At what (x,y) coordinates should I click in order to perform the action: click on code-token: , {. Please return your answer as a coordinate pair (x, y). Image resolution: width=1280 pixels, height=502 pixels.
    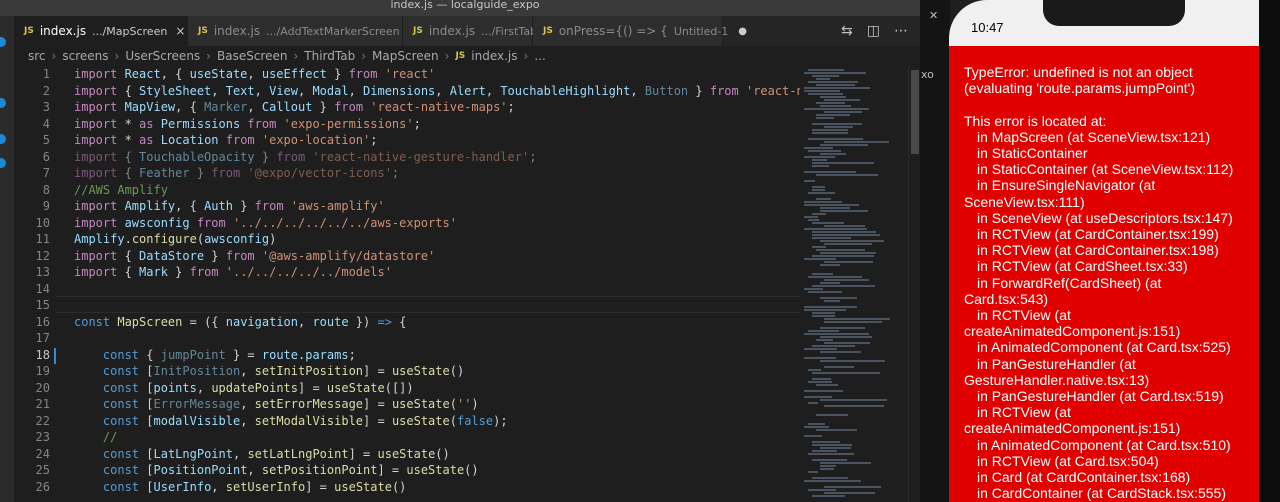
    Looking at the image, I should click on (190, 107).